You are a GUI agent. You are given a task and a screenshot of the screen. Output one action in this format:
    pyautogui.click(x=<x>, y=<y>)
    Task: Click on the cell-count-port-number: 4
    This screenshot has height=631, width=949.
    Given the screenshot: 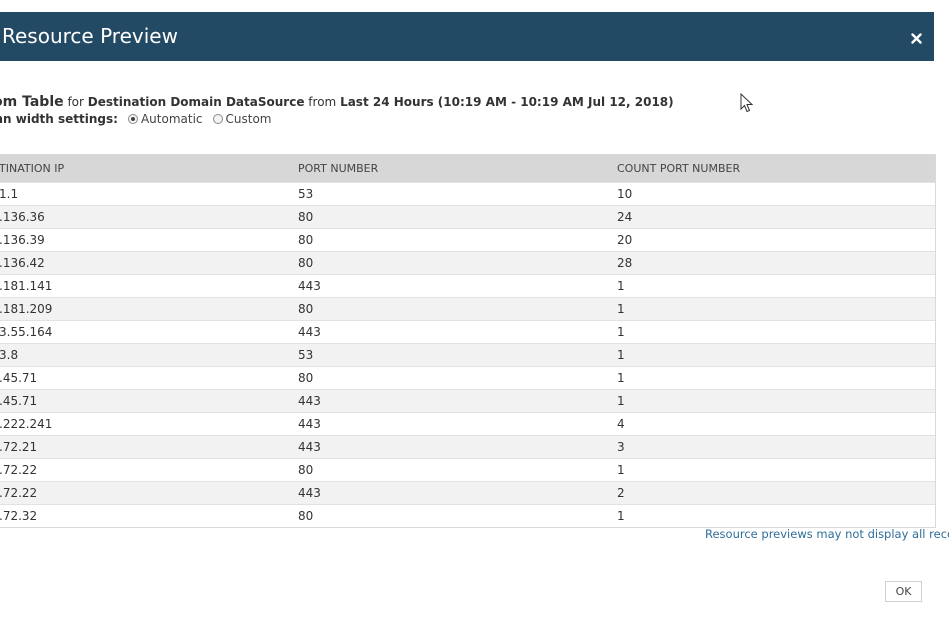 What is the action you would take?
    pyautogui.click(x=621, y=424)
    